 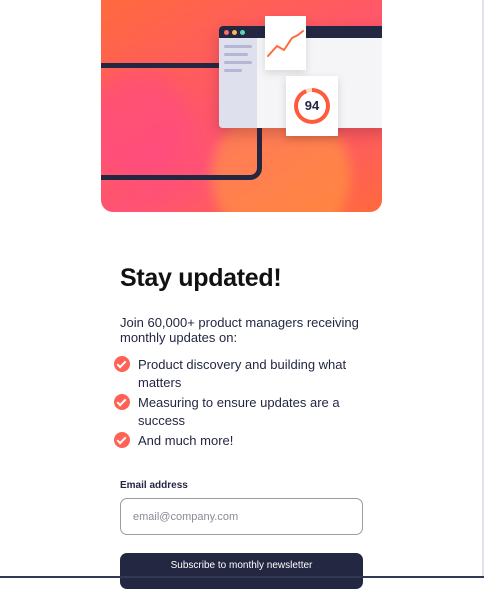 I want to click on score-value: 94, so click(x=312, y=106).